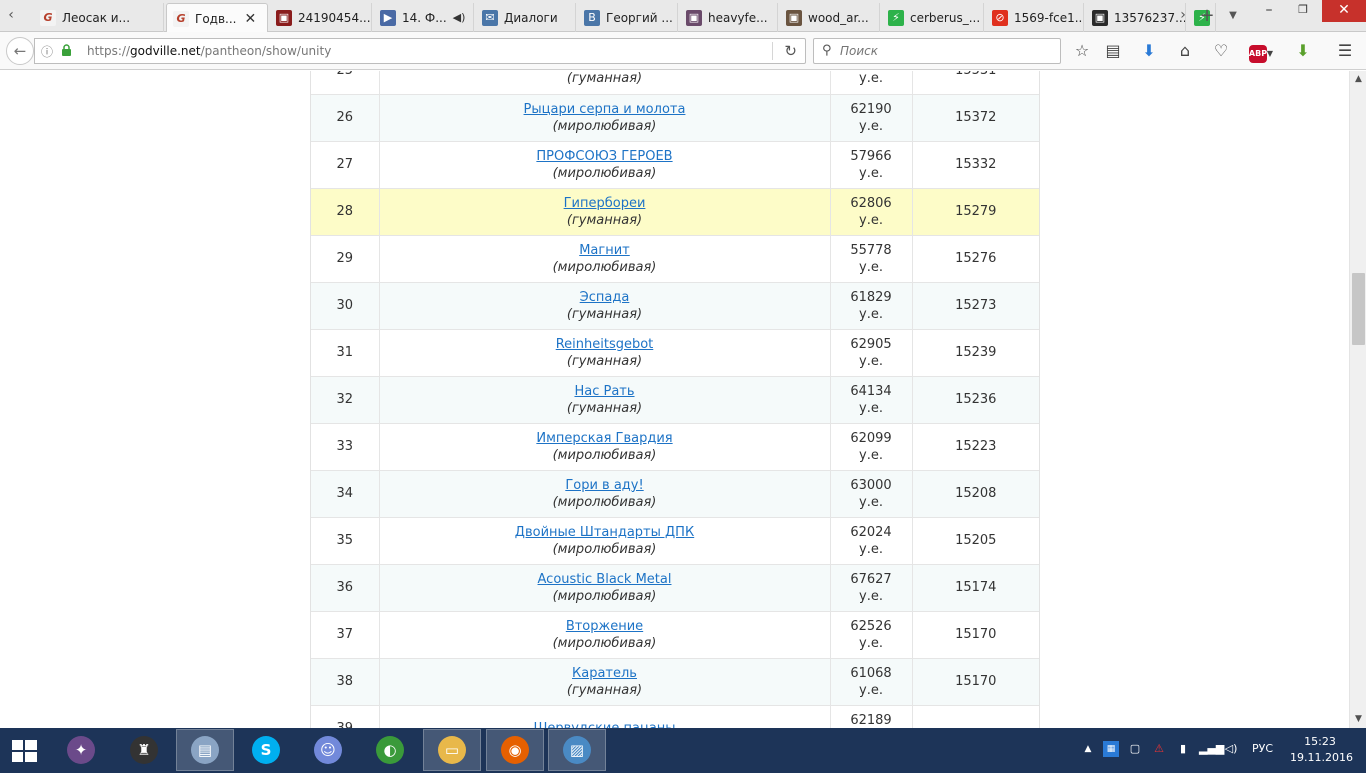 This screenshot has width=1366, height=773. I want to click on action-center-icon: ▢, so click(1135, 749).